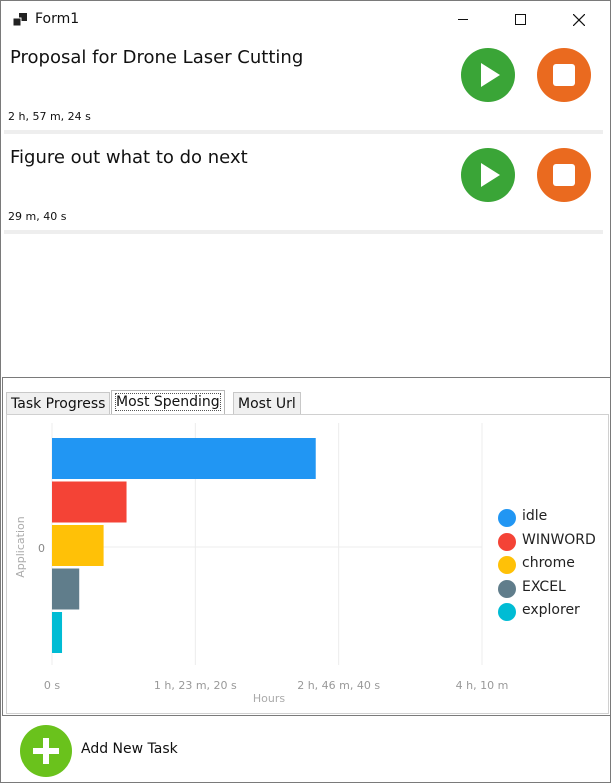  I want to click on tab-task-progress: Task Progress, so click(58, 403).